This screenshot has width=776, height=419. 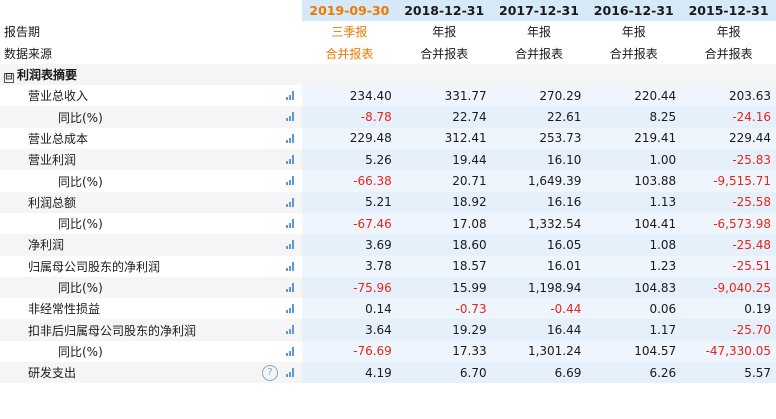 I want to click on value-cell: 8.25, so click(x=634, y=117).